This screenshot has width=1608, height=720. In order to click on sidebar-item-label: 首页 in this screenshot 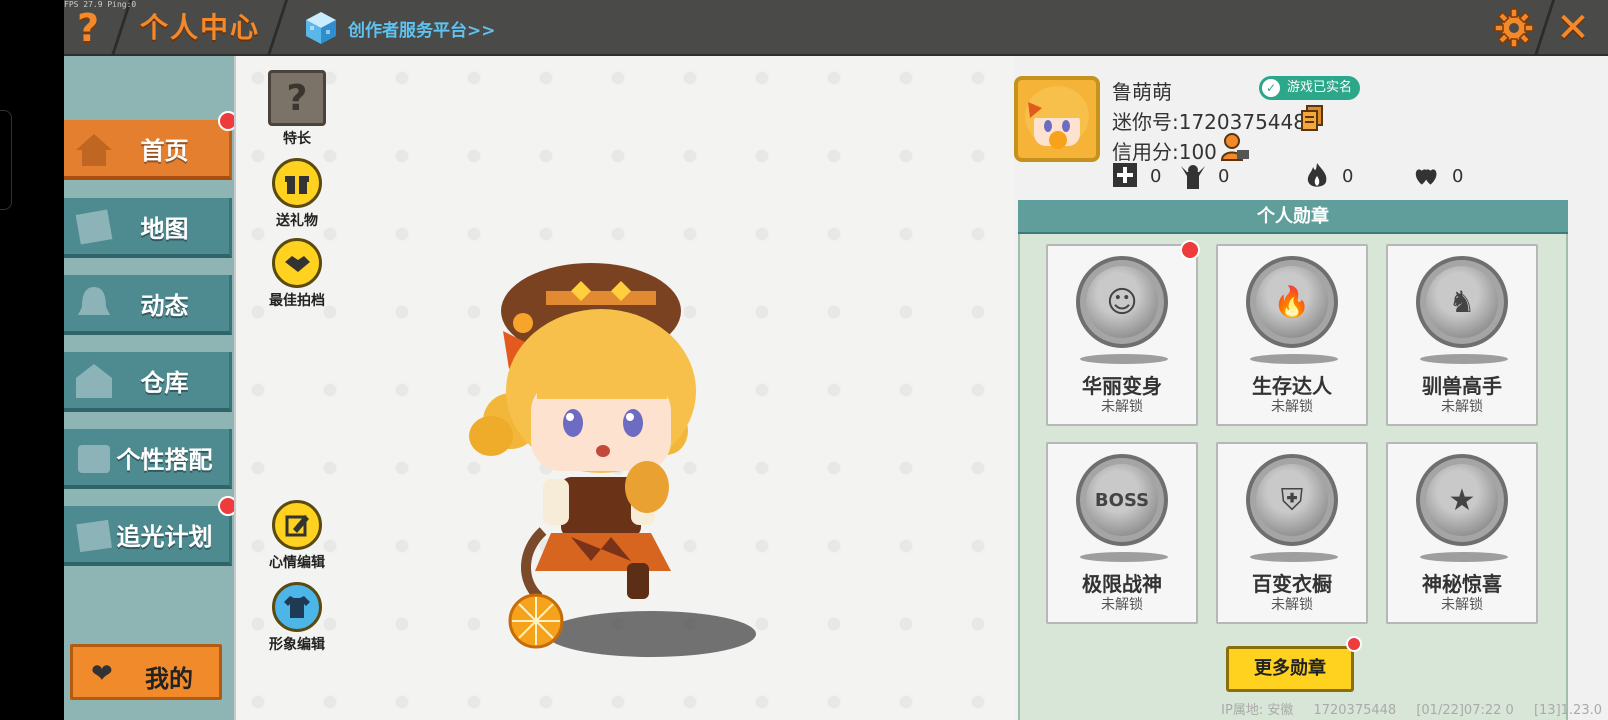, I will do `click(164, 150)`.